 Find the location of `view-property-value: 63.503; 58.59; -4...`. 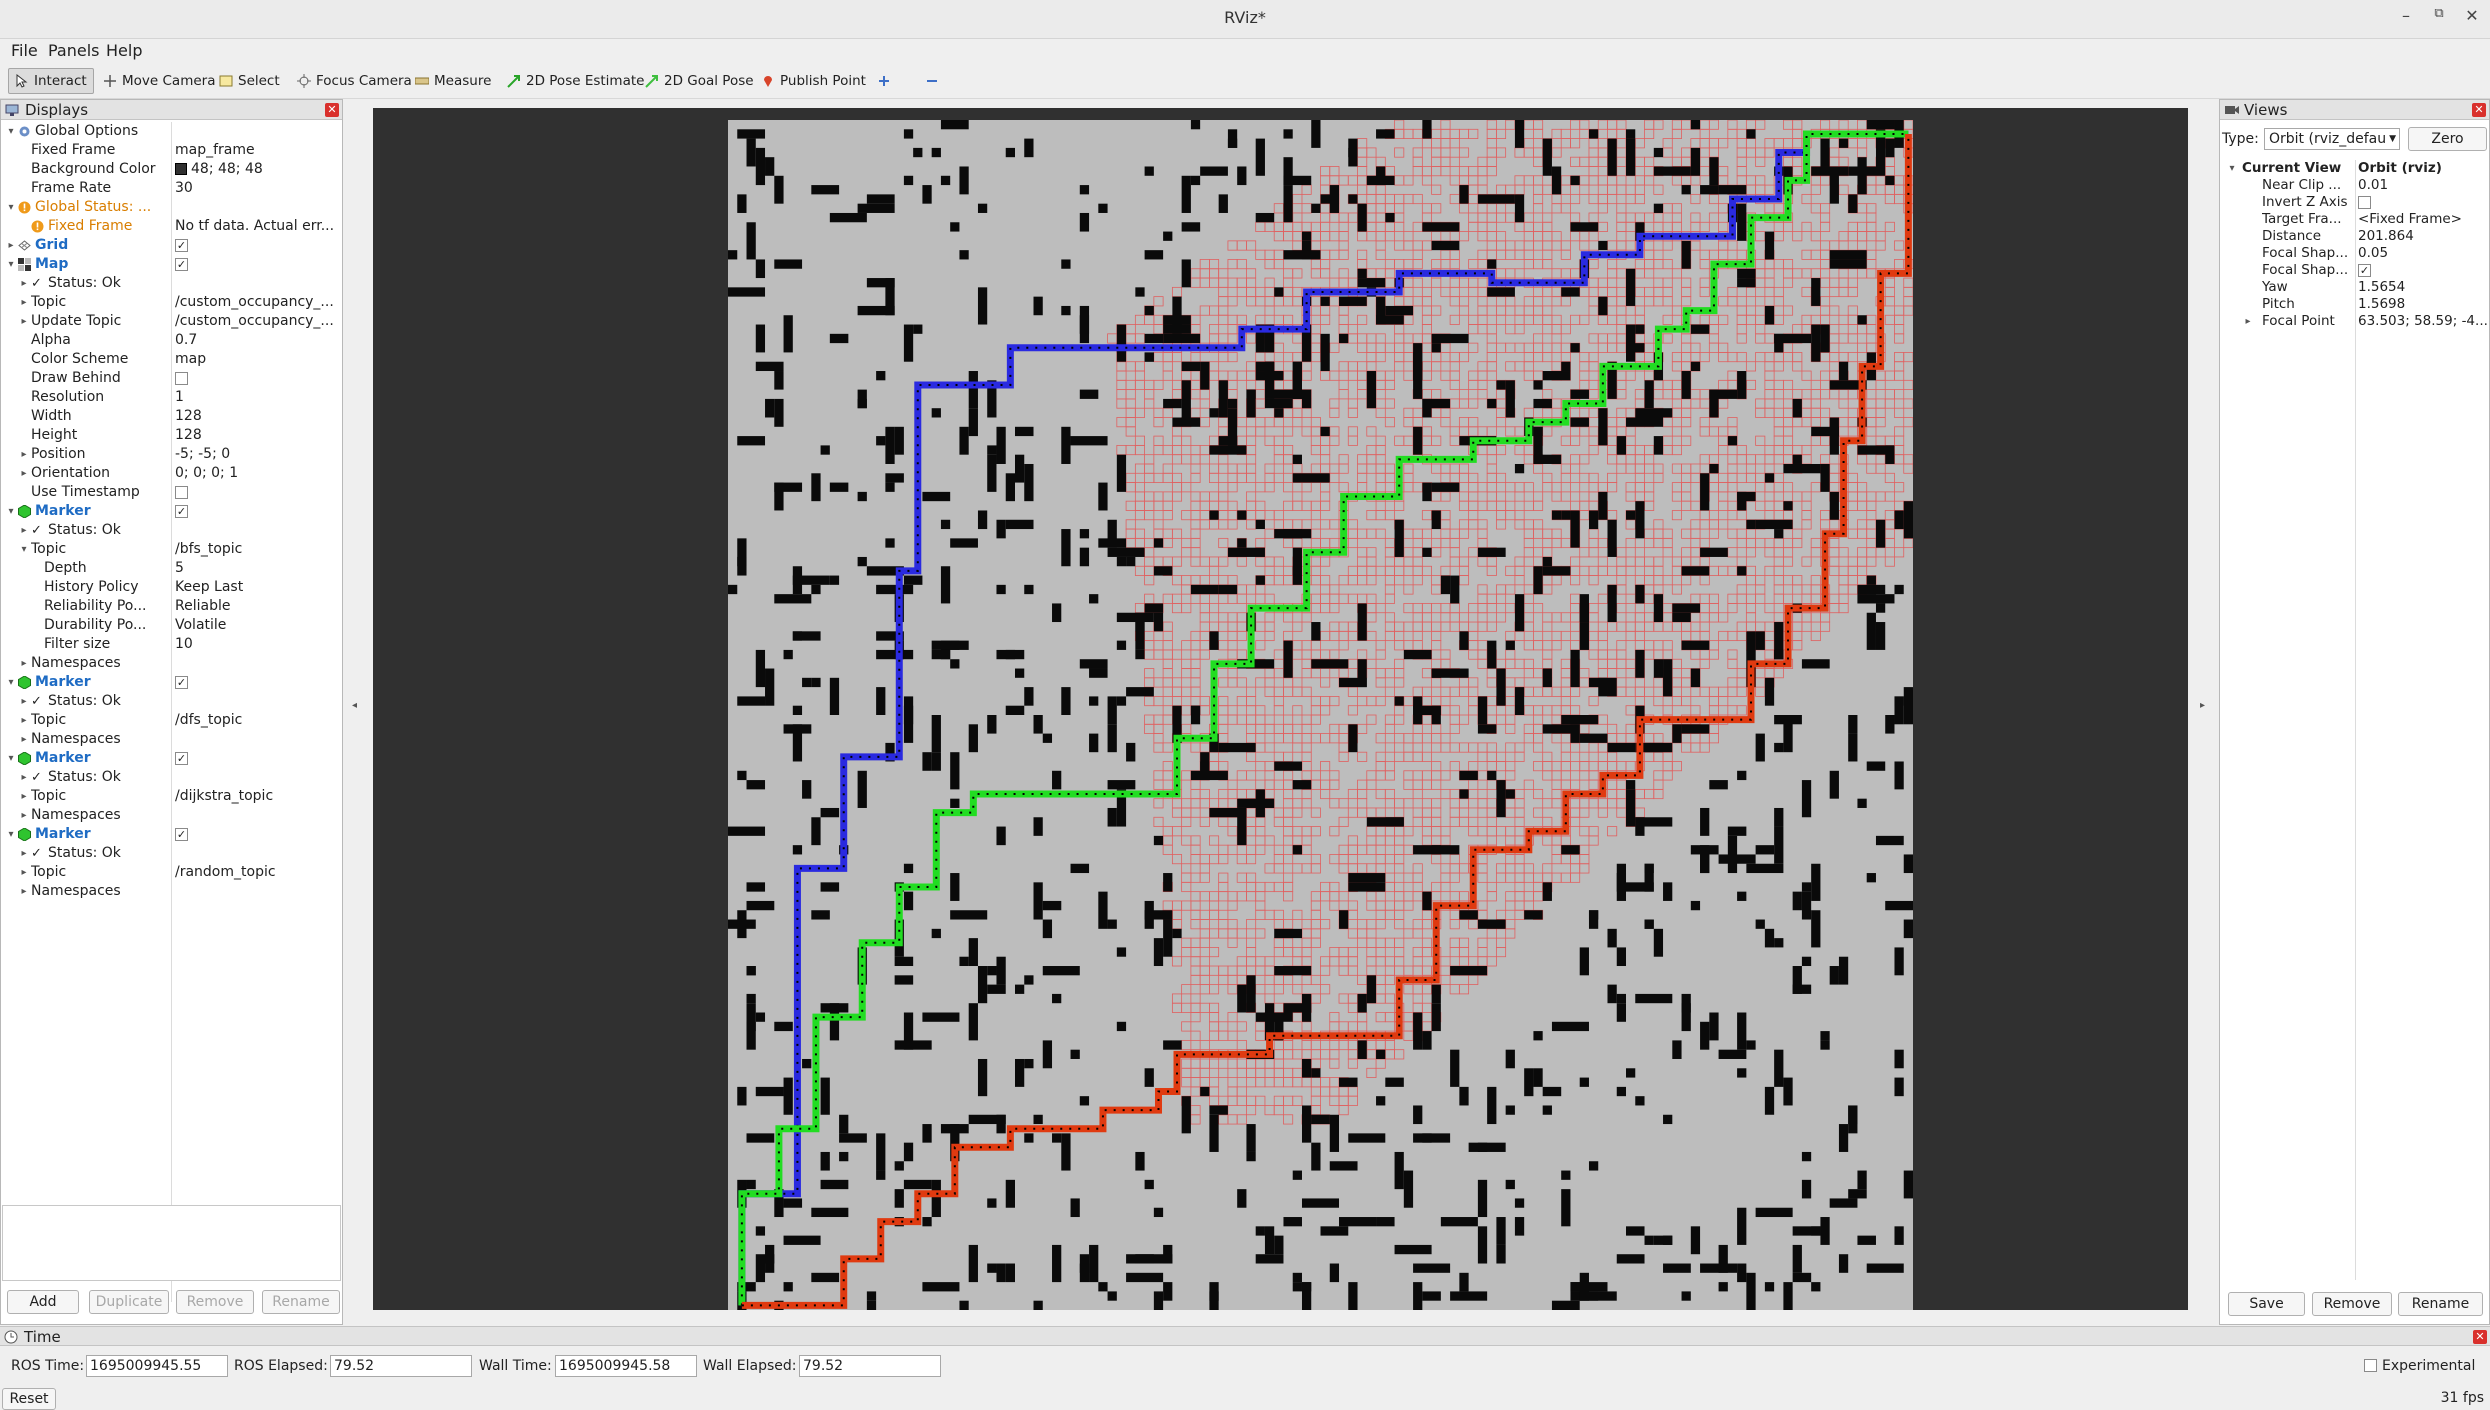

view-property-value: 63.503; 58.59; -4... is located at coordinates (2423, 321).